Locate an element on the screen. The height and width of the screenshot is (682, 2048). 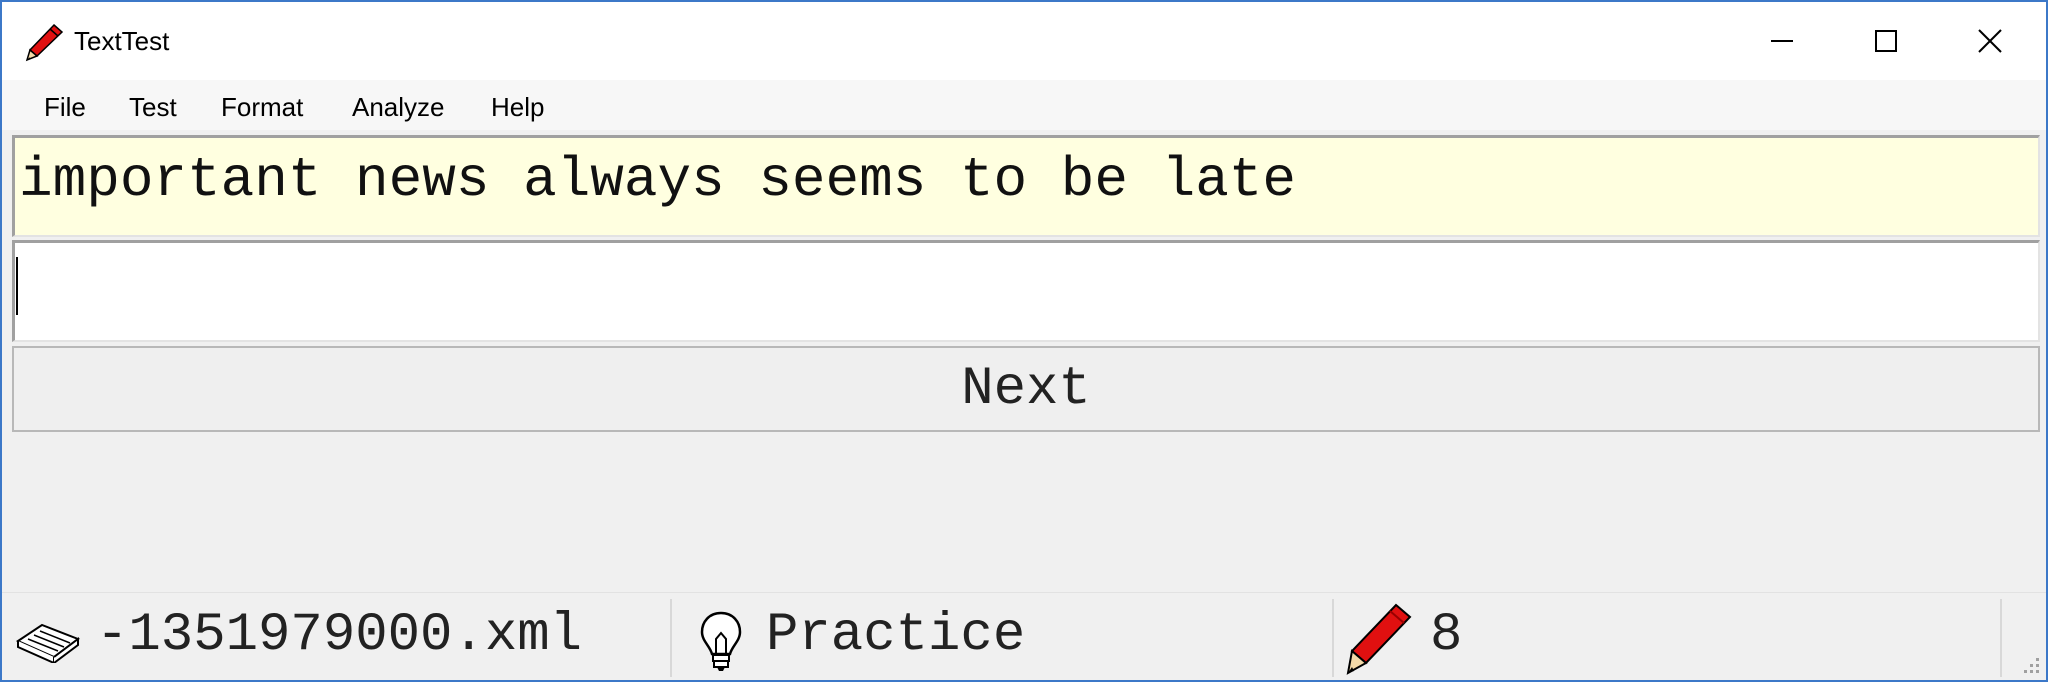
close-icon is located at coordinates (1990, 41).